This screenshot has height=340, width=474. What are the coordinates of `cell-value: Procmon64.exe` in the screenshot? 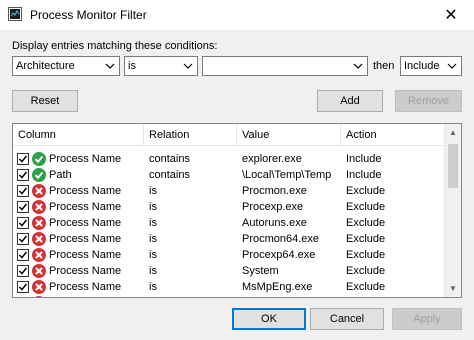 It's located at (281, 239).